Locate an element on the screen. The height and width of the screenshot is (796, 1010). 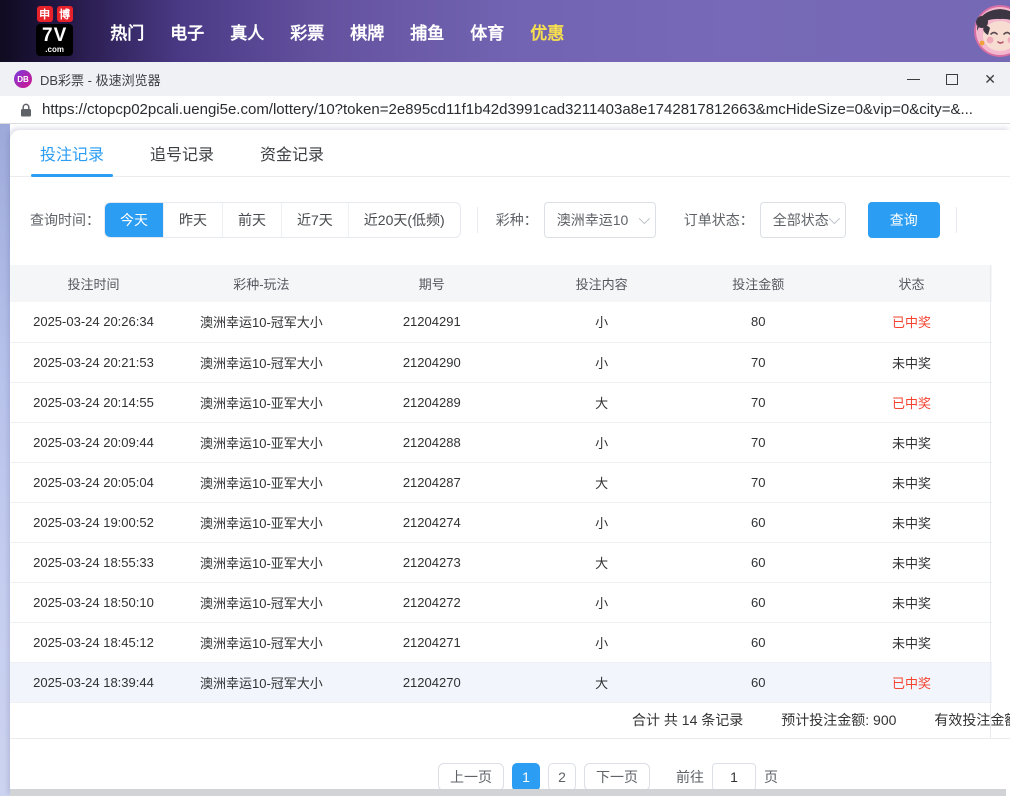
table-header-row: 投注时间 彩种-玩法 期号 投注内容 投注金额 状态 is located at coordinates (501, 283).